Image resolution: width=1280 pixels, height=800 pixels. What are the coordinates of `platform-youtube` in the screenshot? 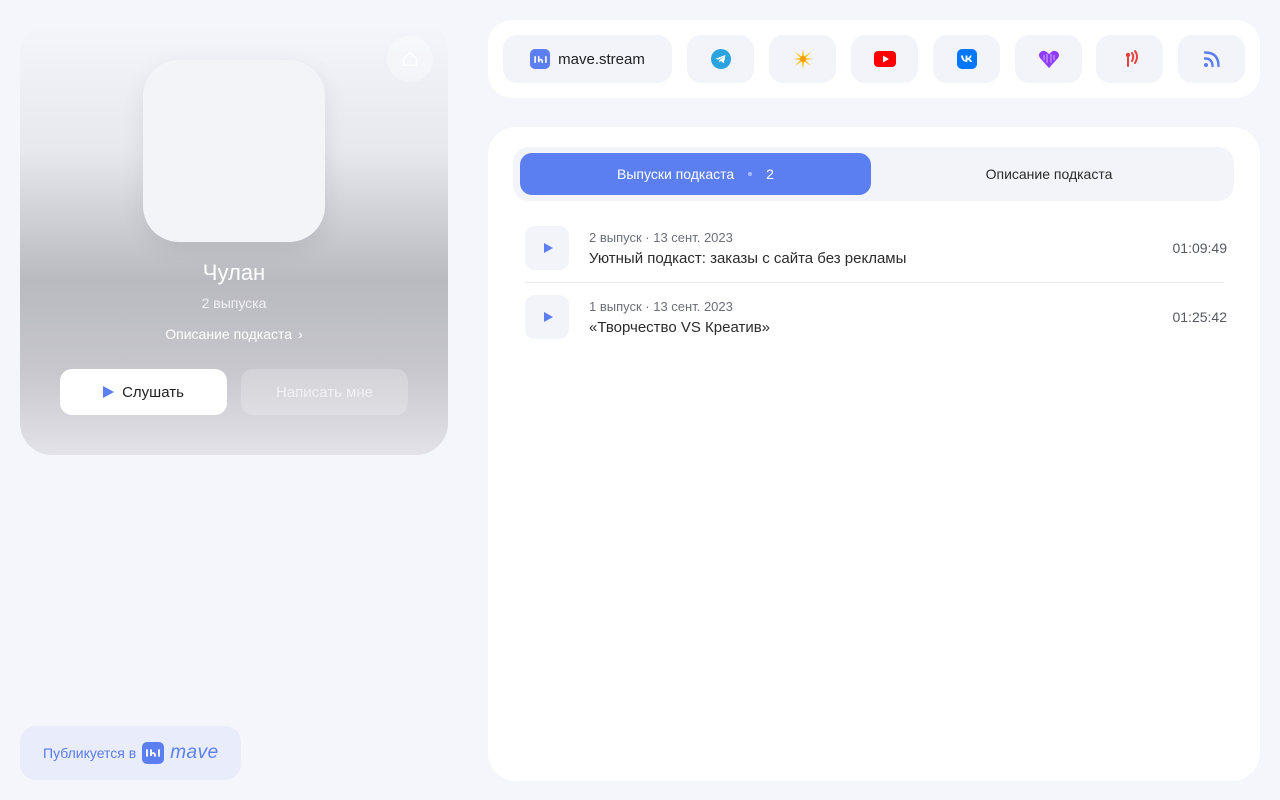 It's located at (884, 59).